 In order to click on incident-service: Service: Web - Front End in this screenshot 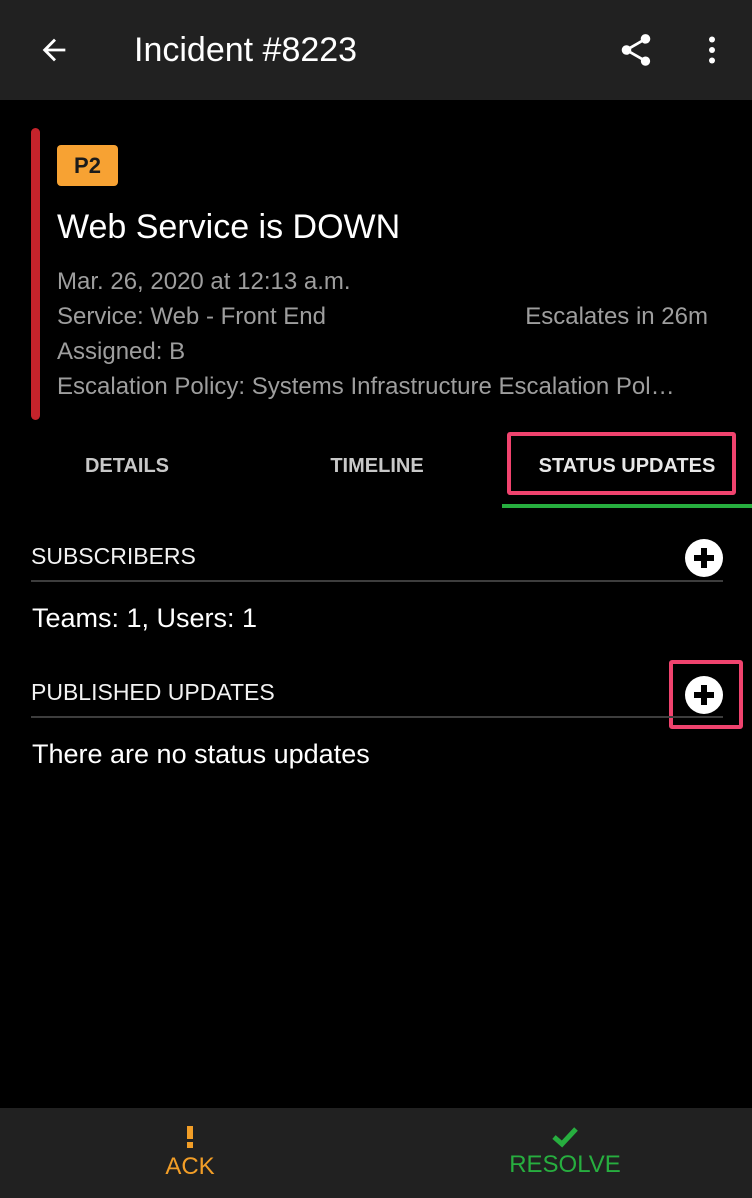, I will do `click(191, 316)`.